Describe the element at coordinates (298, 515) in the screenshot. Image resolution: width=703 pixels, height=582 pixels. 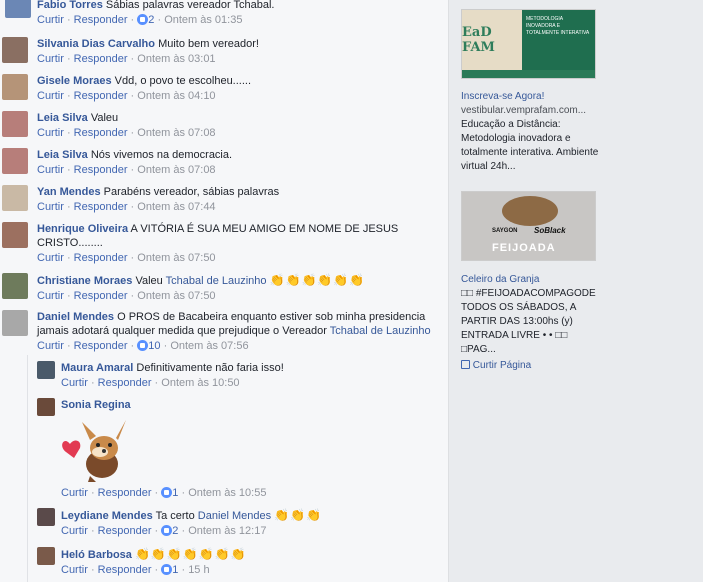
I see `clapping-hands-icon: 👏👏👏` at that location.